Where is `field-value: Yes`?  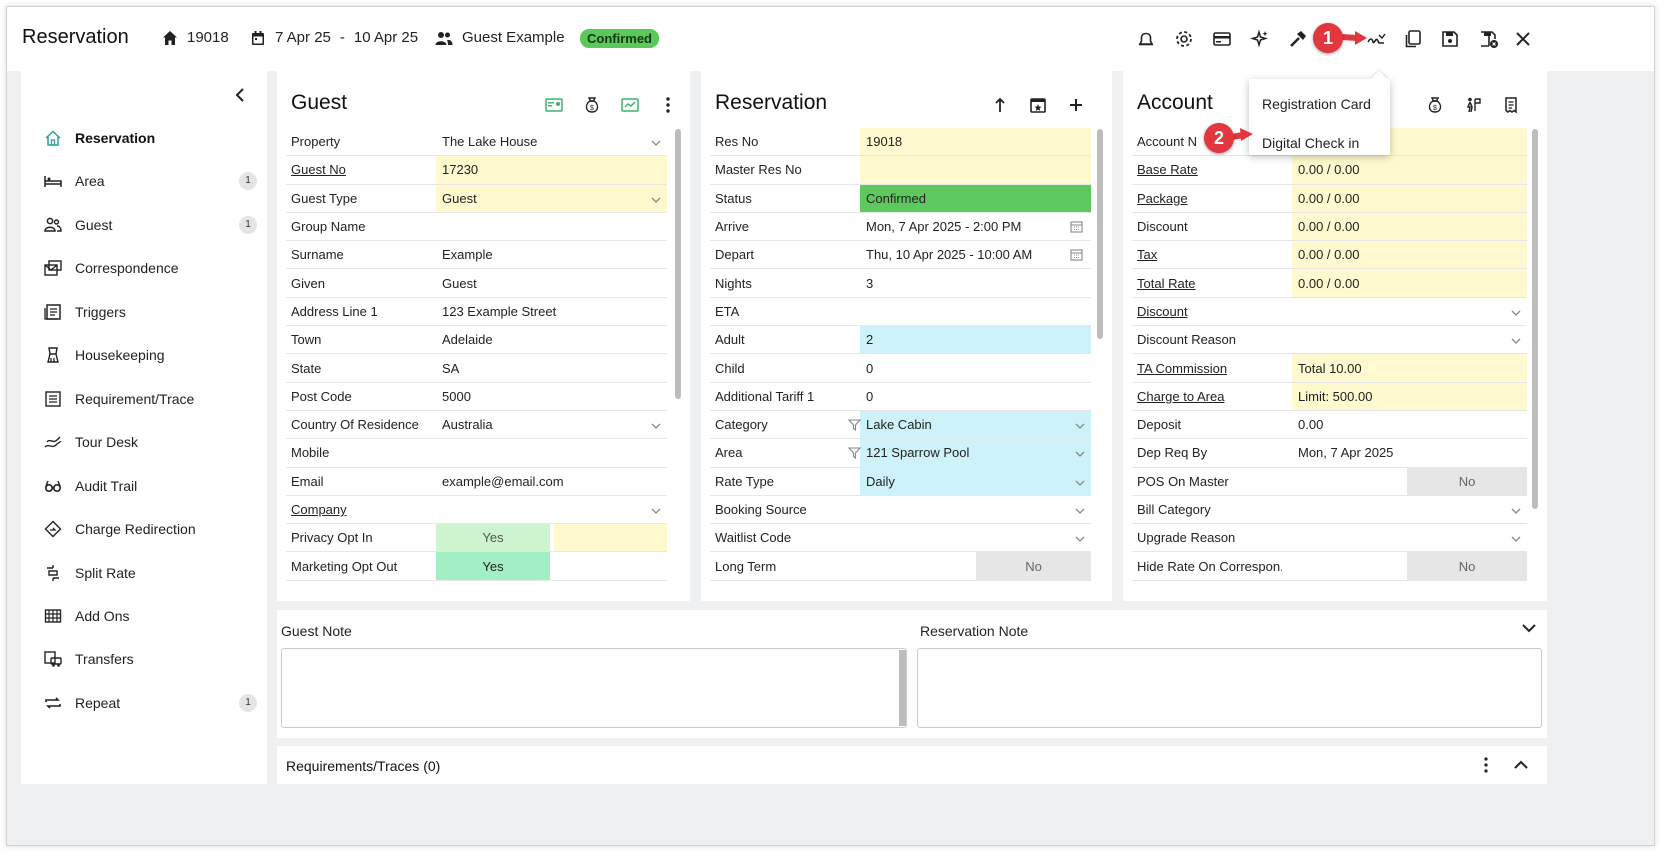
field-value: Yes is located at coordinates (493, 566).